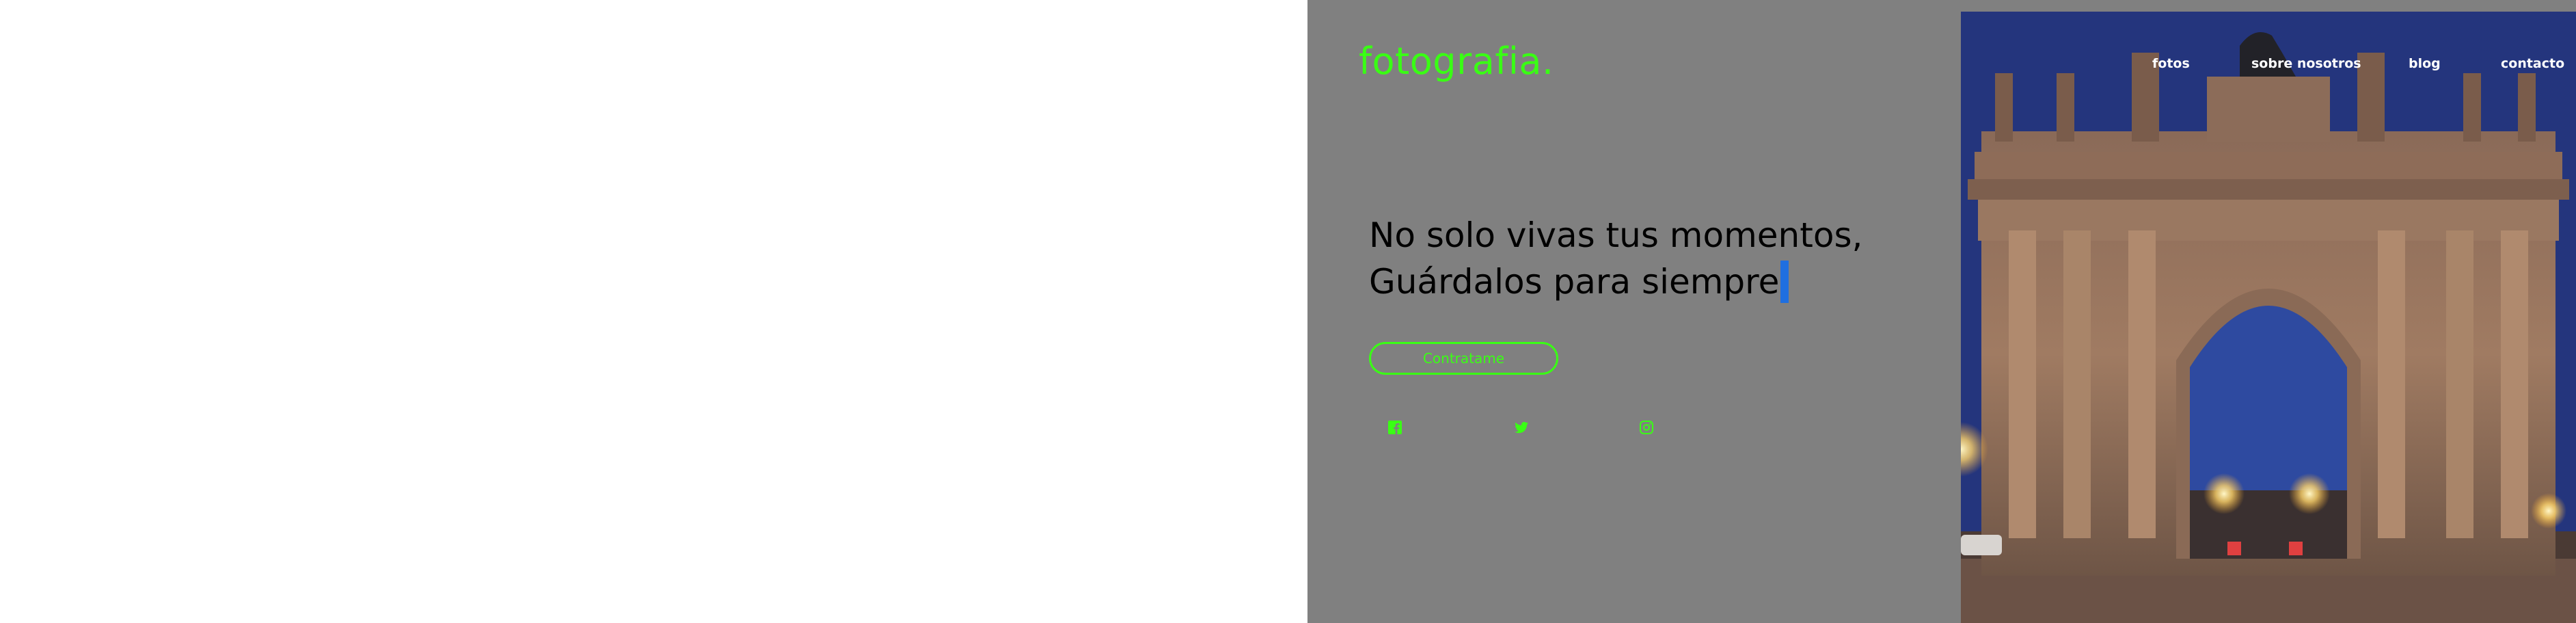 Image resolution: width=2576 pixels, height=623 pixels. What do you see at coordinates (2533, 63) in the screenshot?
I see `nav-item-contacto: contacto` at bounding box center [2533, 63].